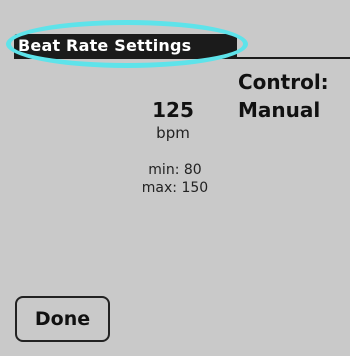  I want to click on control-label: Control:, so click(283, 82).